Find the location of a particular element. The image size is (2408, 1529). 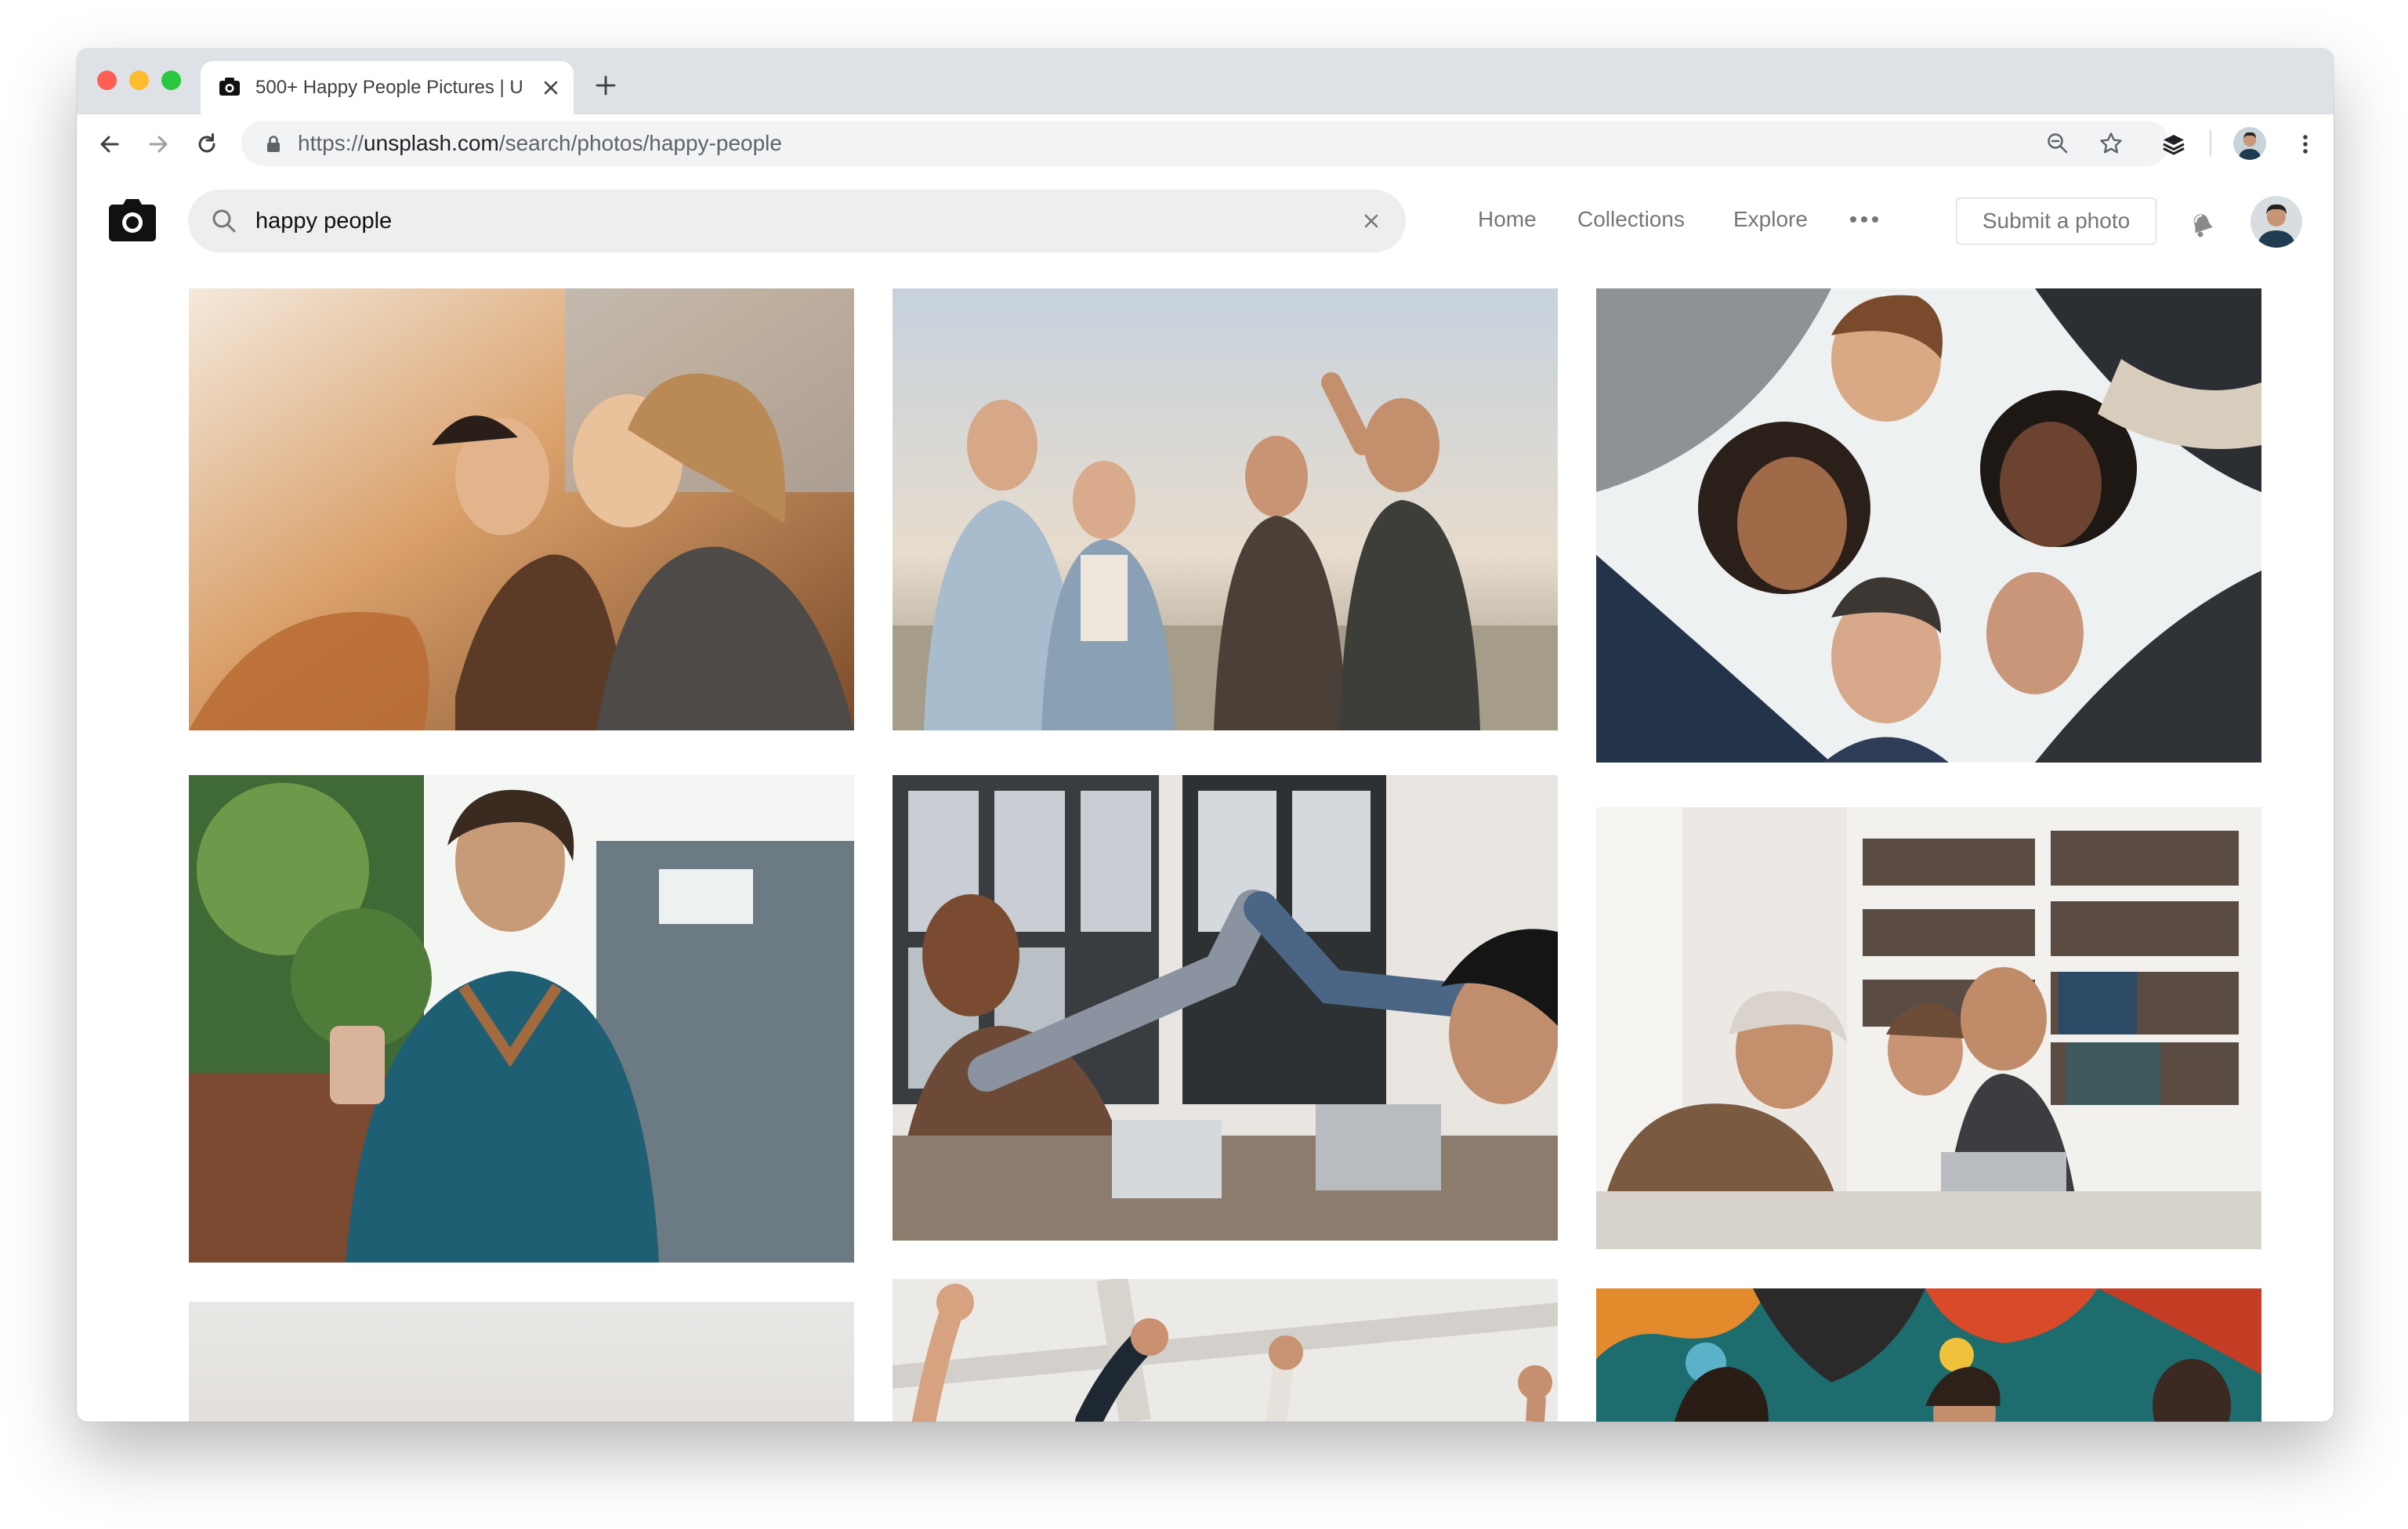

photo-team-laughing-at-laptop is located at coordinates (1928, 1028).